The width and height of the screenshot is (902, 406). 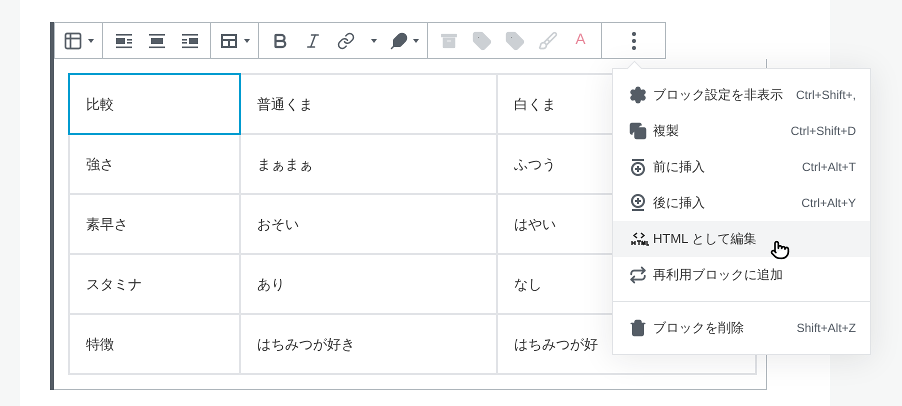 What do you see at coordinates (741, 131) in the screenshot?
I see `menu-item: 複製 Ctrl+Shift+D` at bounding box center [741, 131].